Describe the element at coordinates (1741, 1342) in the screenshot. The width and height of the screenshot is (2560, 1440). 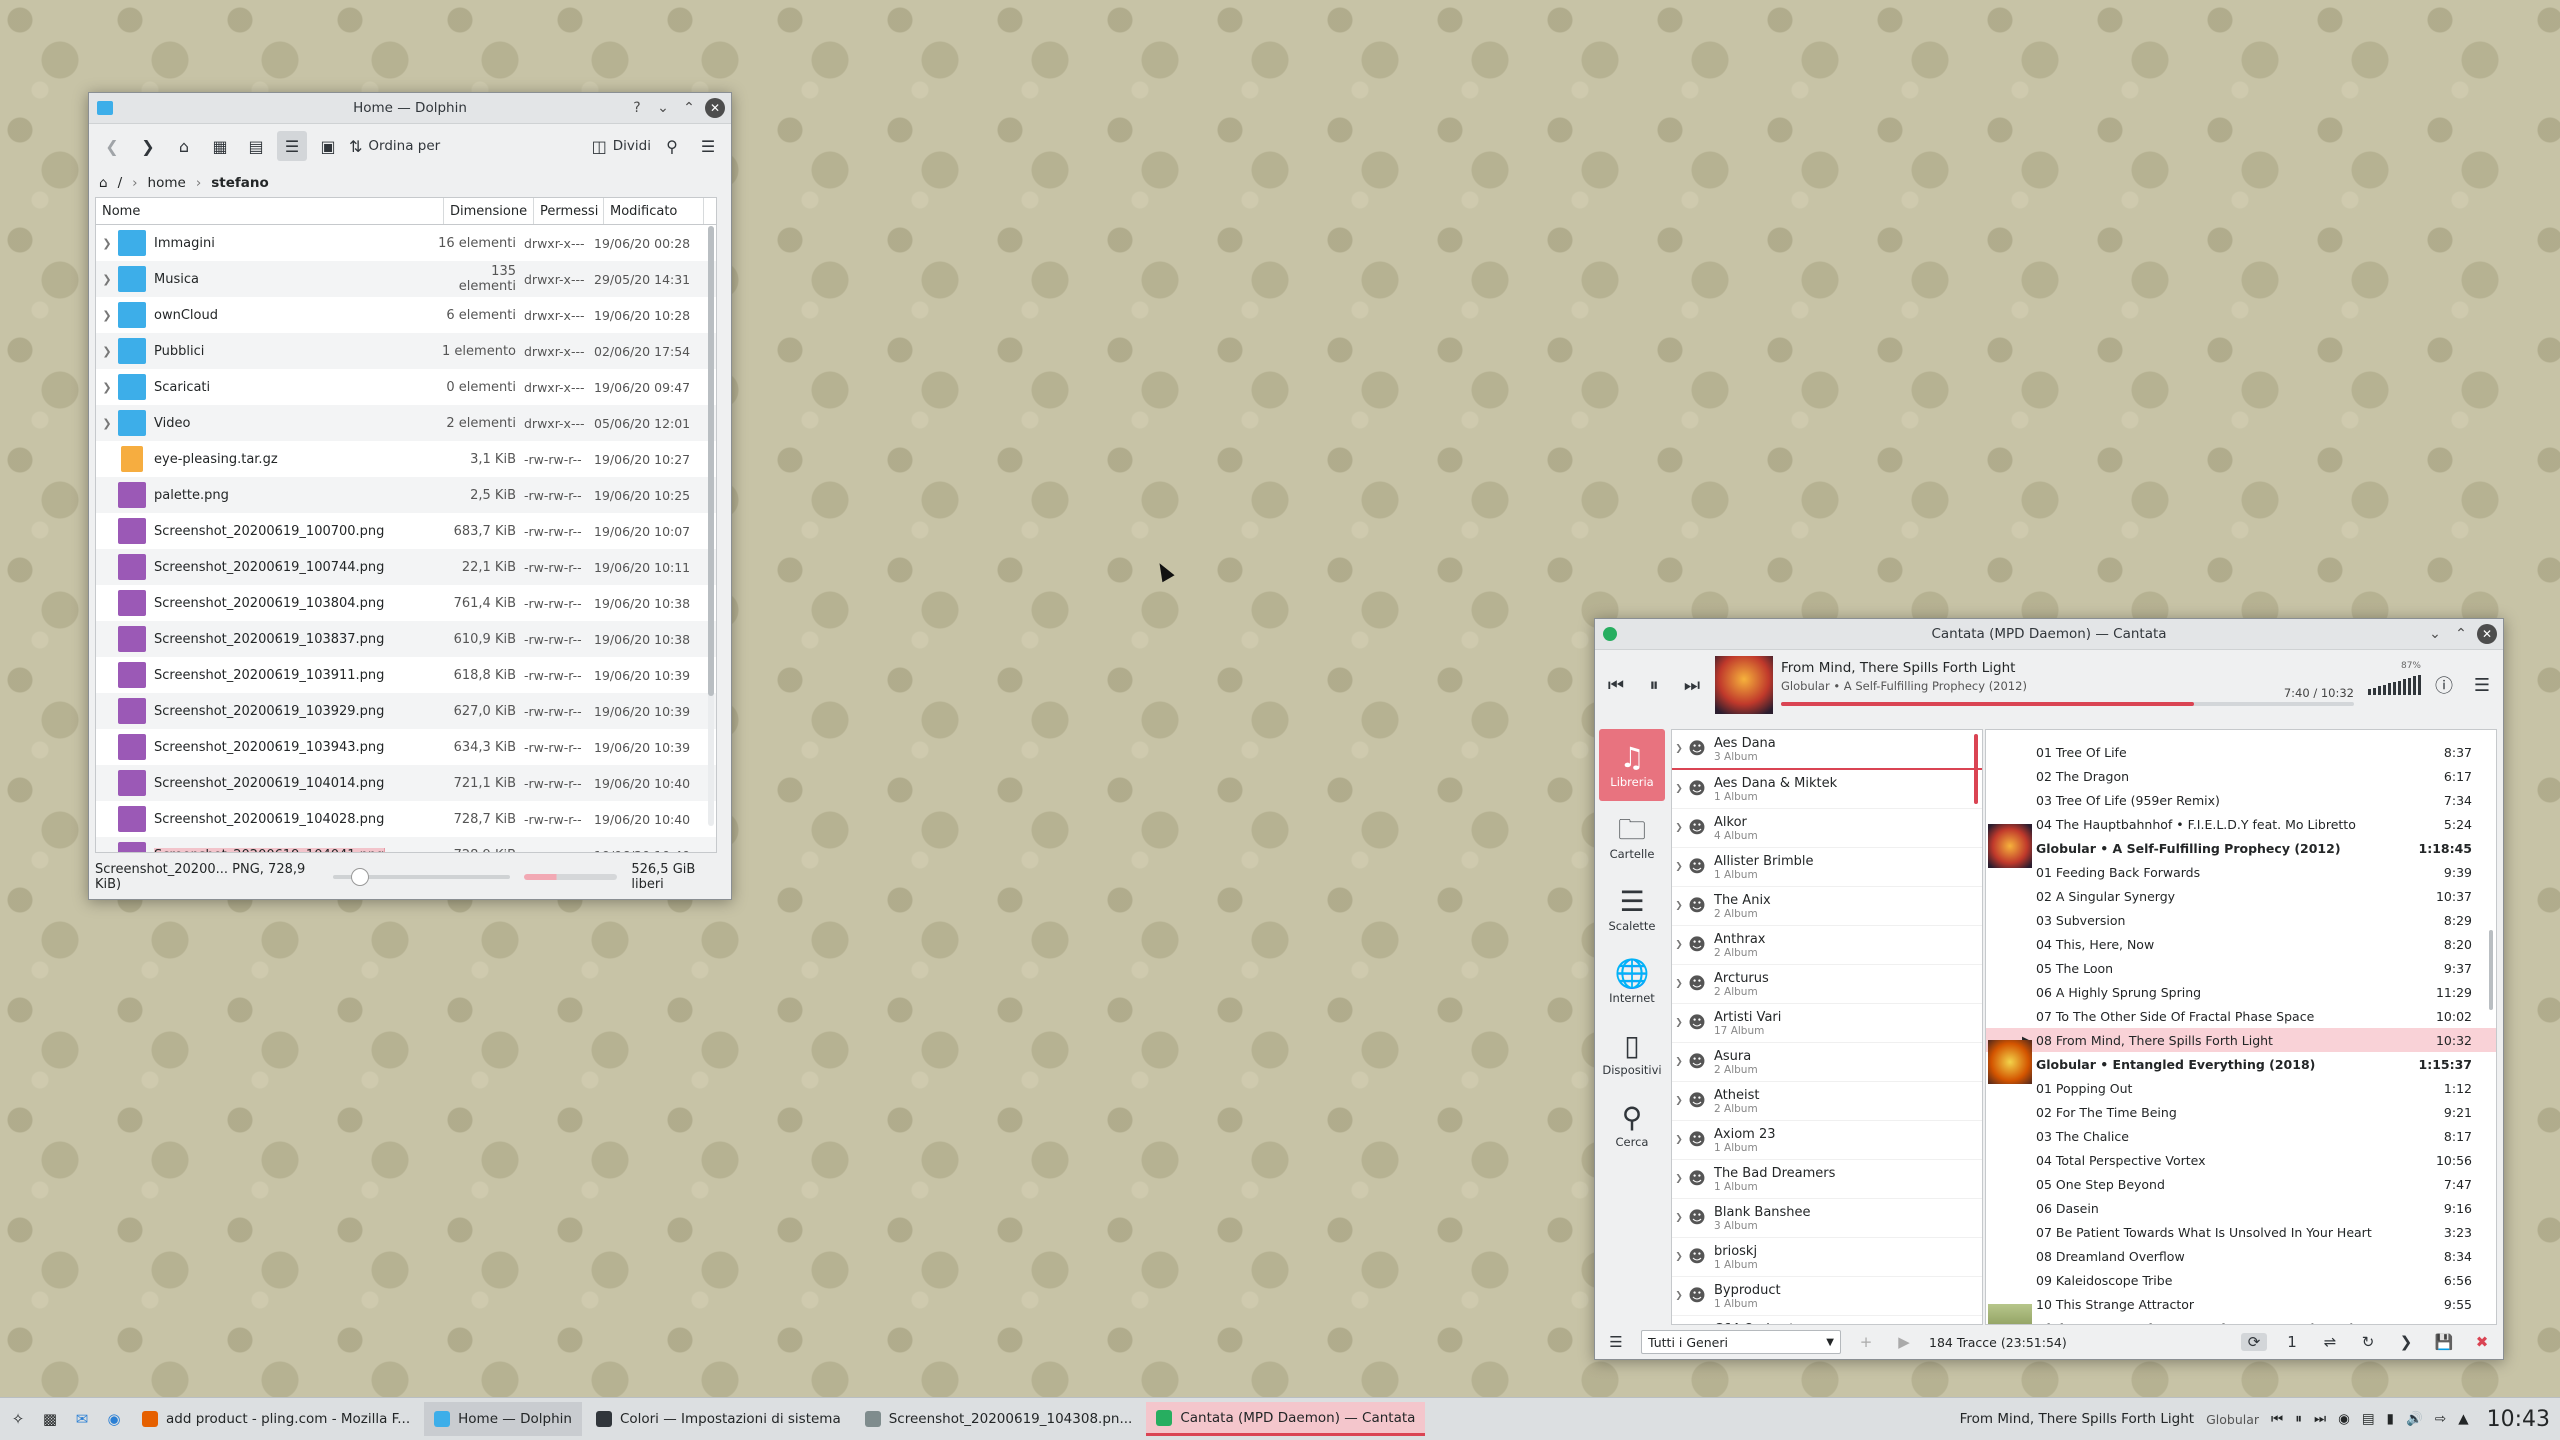
I see `genre-select: Tutti i Generi ▼` at that location.